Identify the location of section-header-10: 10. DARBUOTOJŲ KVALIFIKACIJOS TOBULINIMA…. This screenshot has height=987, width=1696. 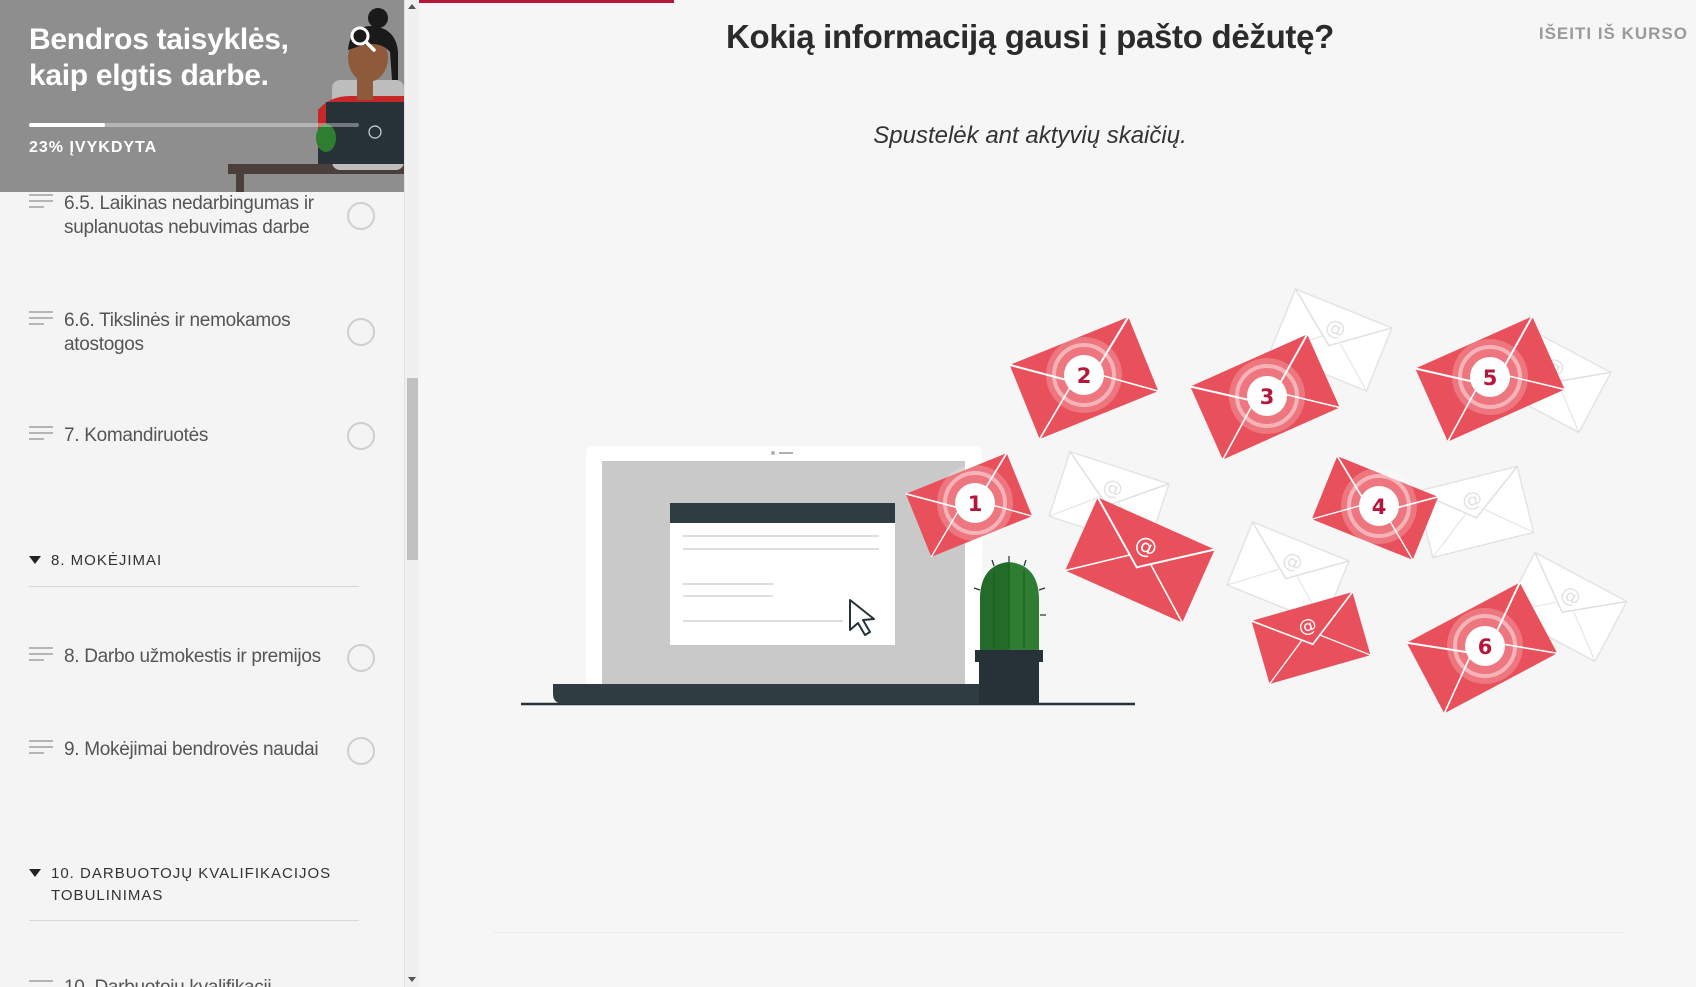
(194, 892).